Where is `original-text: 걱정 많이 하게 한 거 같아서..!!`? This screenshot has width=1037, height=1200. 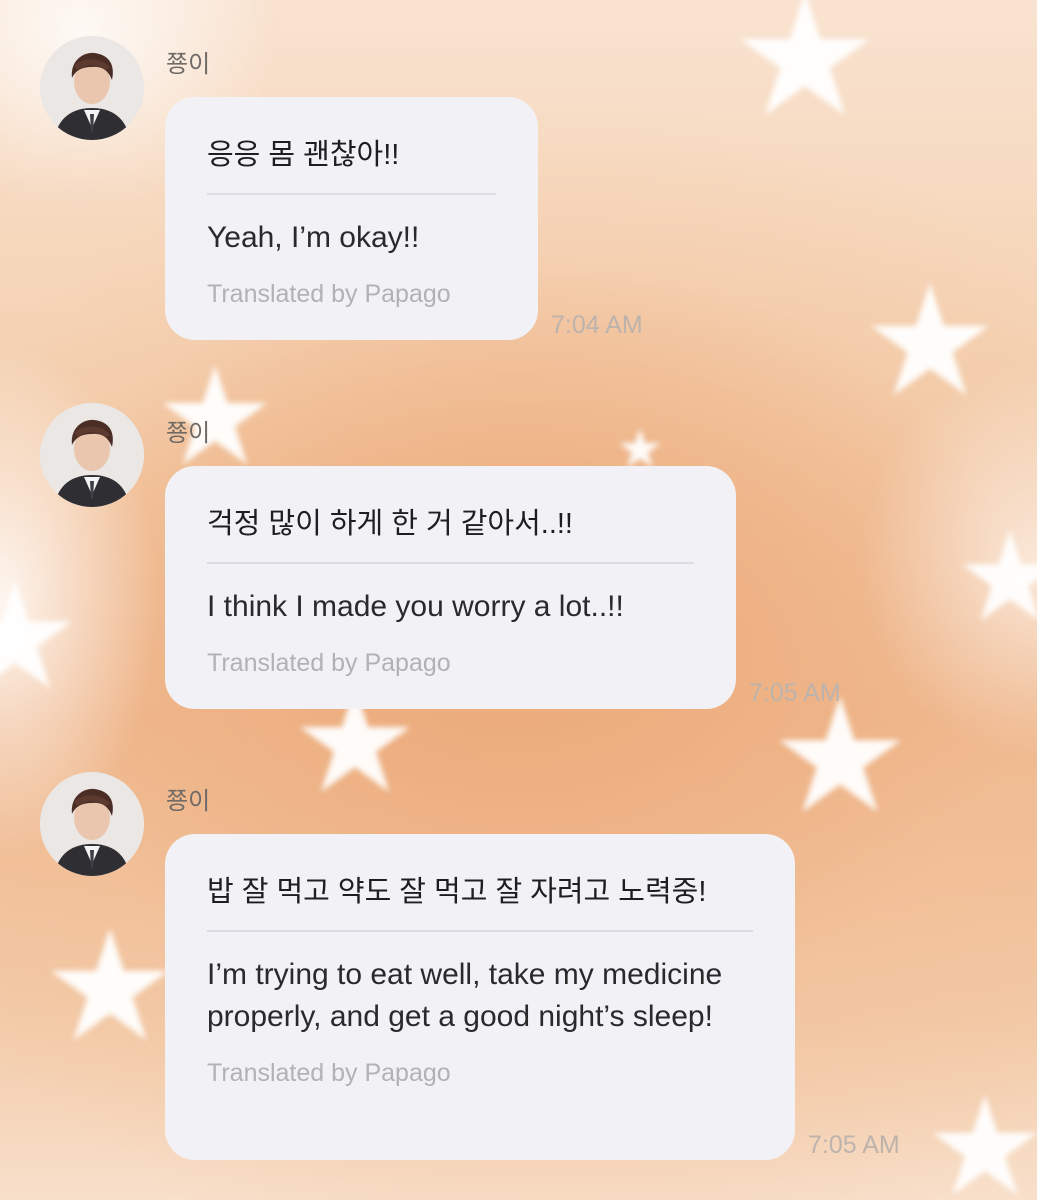 original-text: 걱정 많이 하게 한 거 같아서..!! is located at coordinates (390, 524).